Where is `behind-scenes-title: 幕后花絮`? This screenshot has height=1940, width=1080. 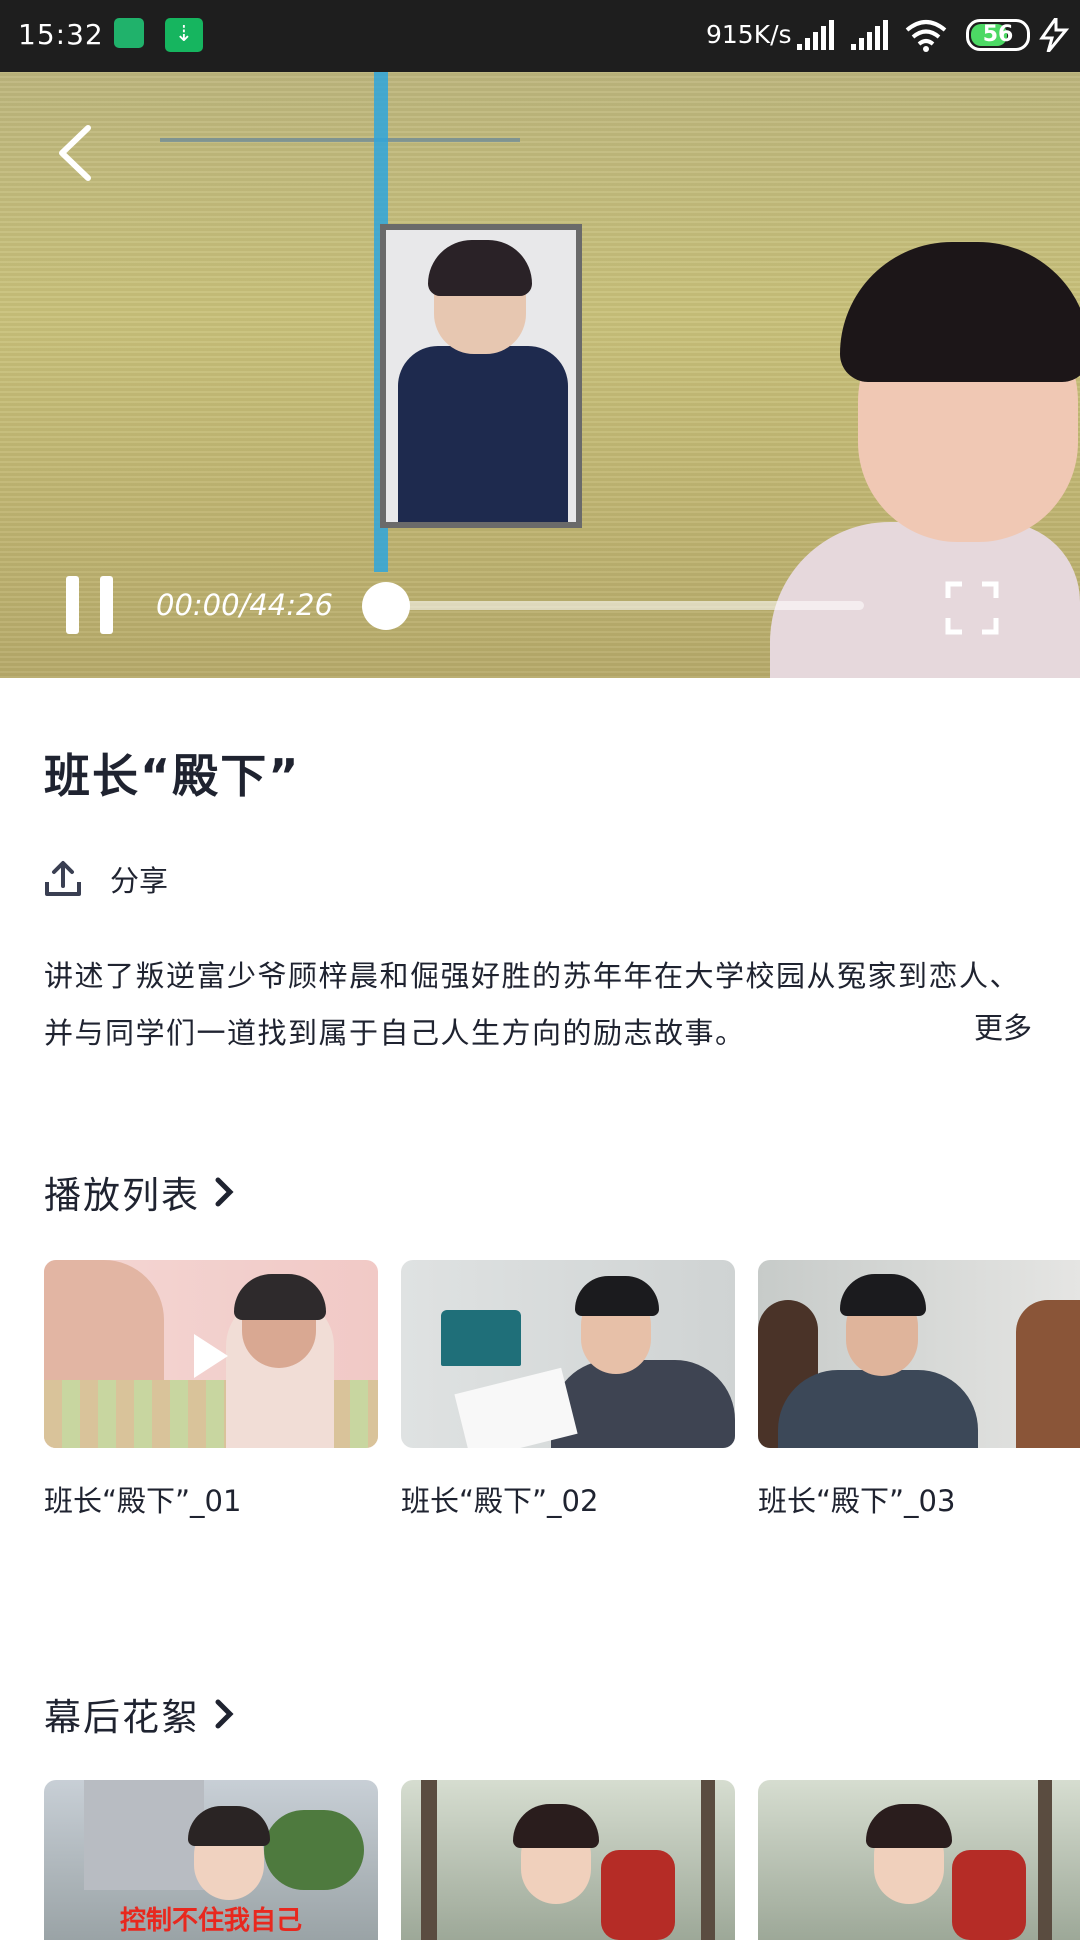
behind-scenes-title: 幕后花絮 is located at coordinates (122, 1717).